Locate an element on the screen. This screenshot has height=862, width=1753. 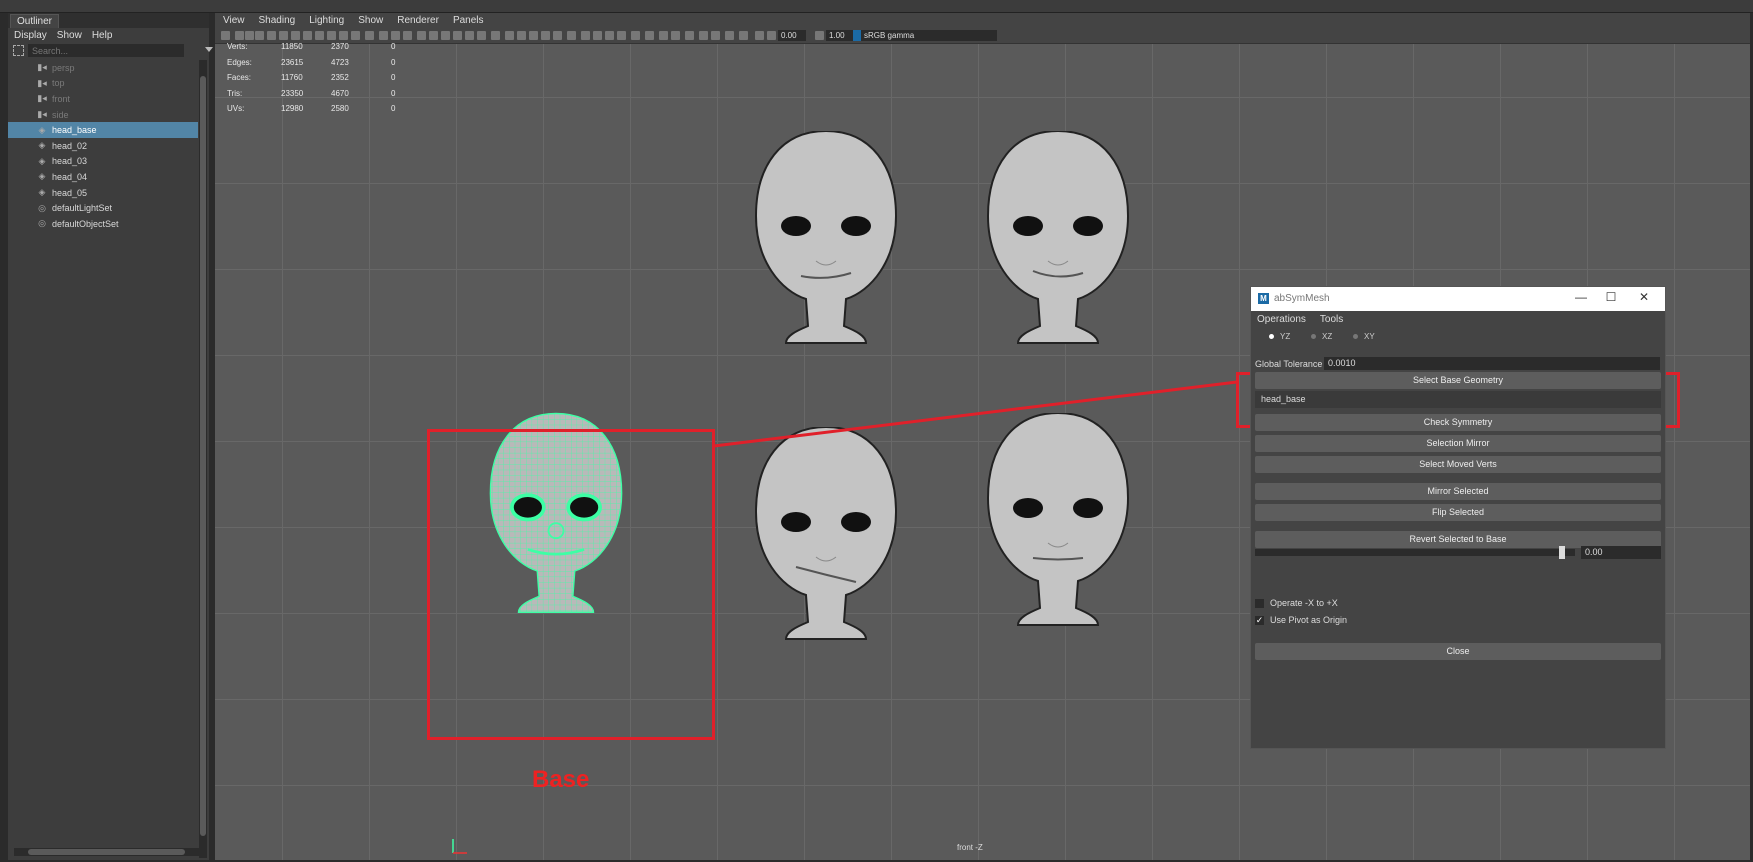
slider-handle is located at coordinates (1562, 552).